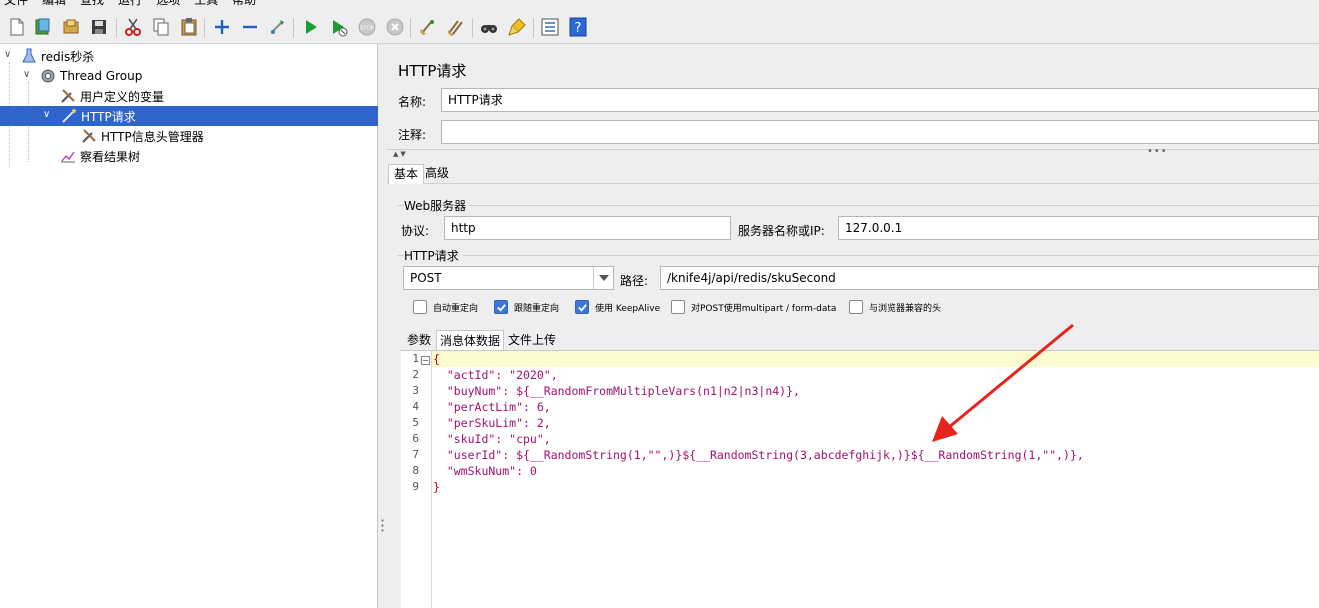  Describe the element at coordinates (278, 27) in the screenshot. I see `toggle-icon` at that location.